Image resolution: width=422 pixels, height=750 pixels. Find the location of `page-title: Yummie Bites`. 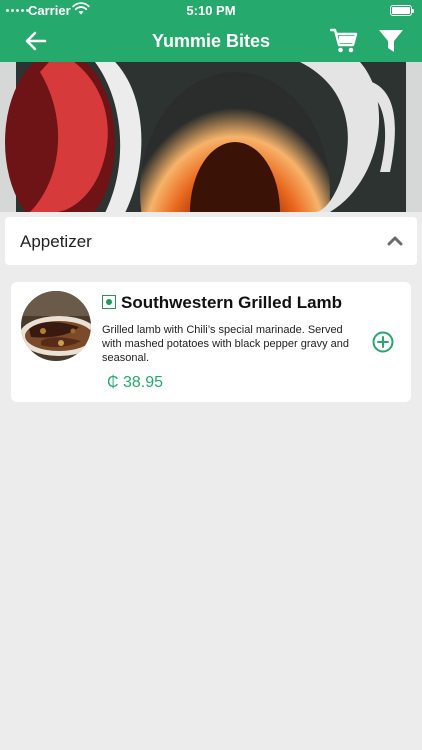

page-title: Yummie Bites is located at coordinates (211, 41).